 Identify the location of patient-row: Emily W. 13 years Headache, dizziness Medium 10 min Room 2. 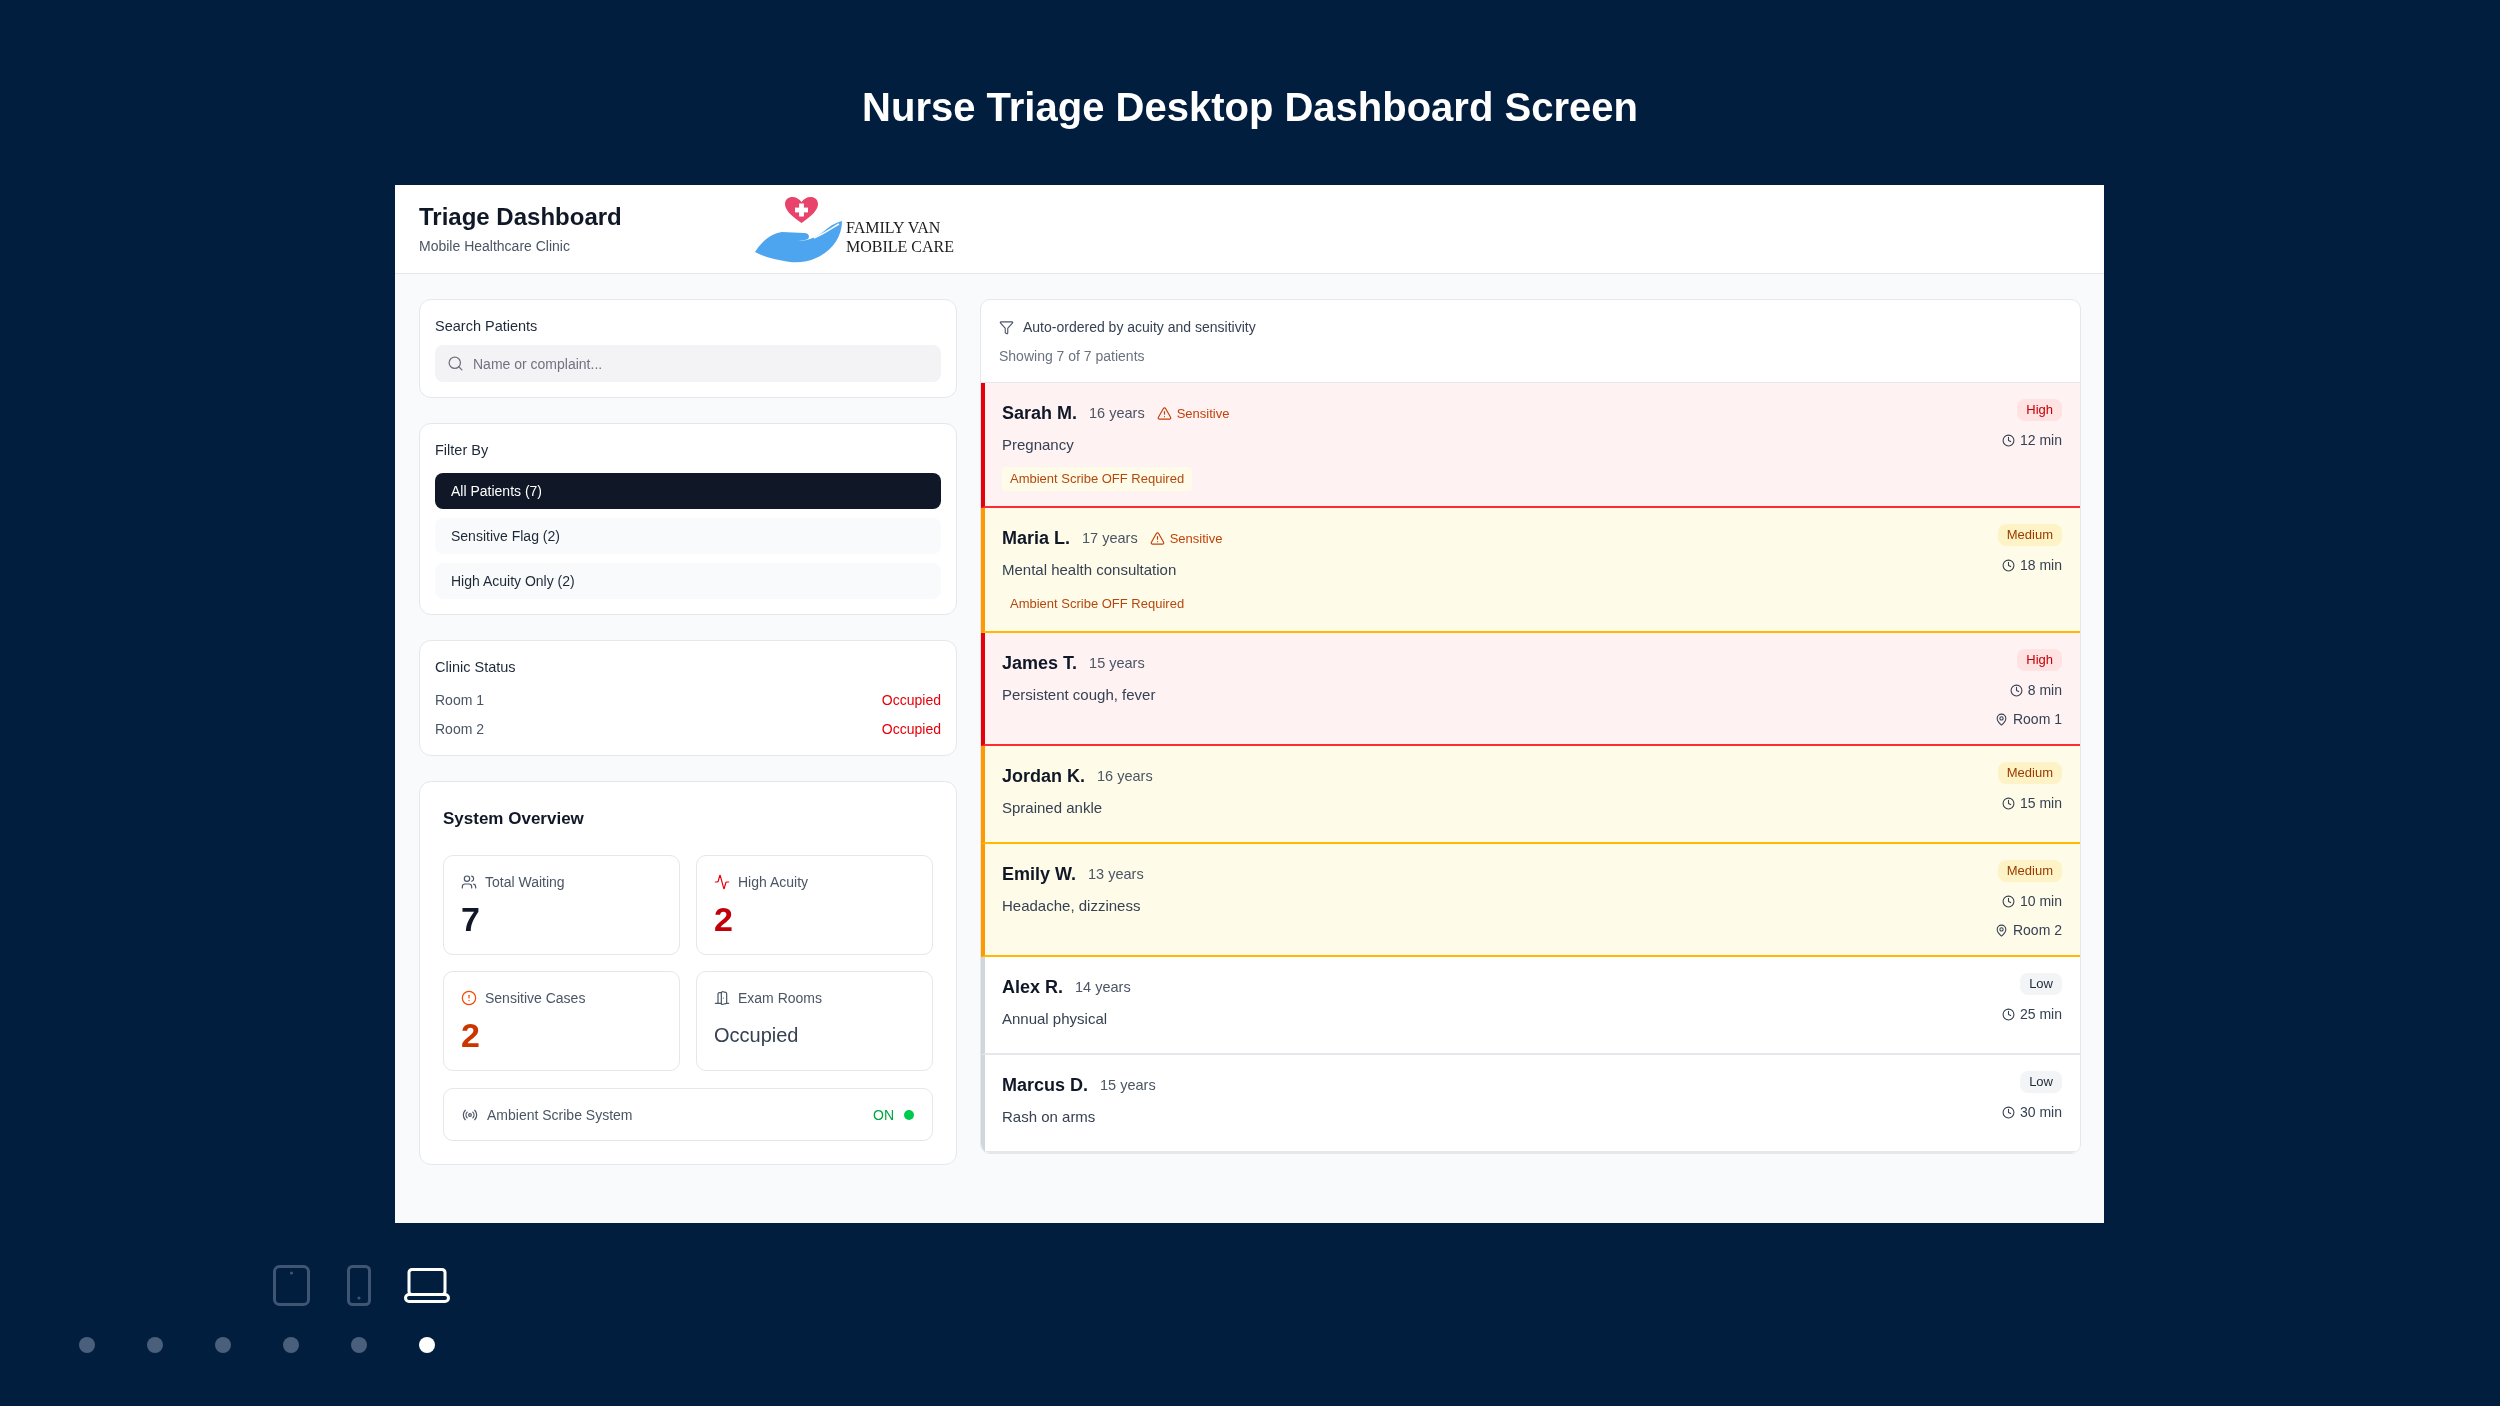
(1530, 900).